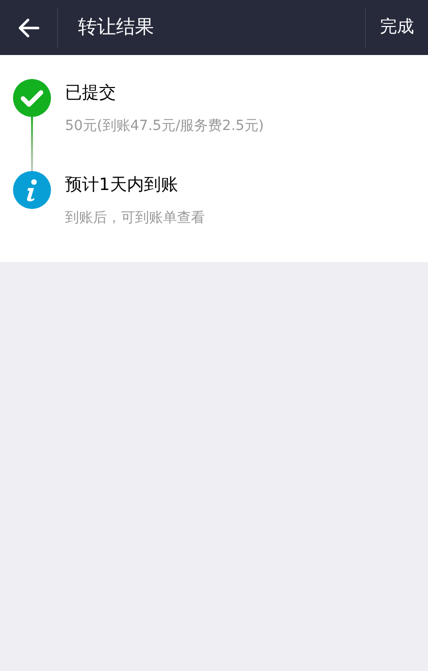 This screenshot has height=671, width=428. What do you see at coordinates (29, 28) in the screenshot?
I see `back-arrow-icon` at bounding box center [29, 28].